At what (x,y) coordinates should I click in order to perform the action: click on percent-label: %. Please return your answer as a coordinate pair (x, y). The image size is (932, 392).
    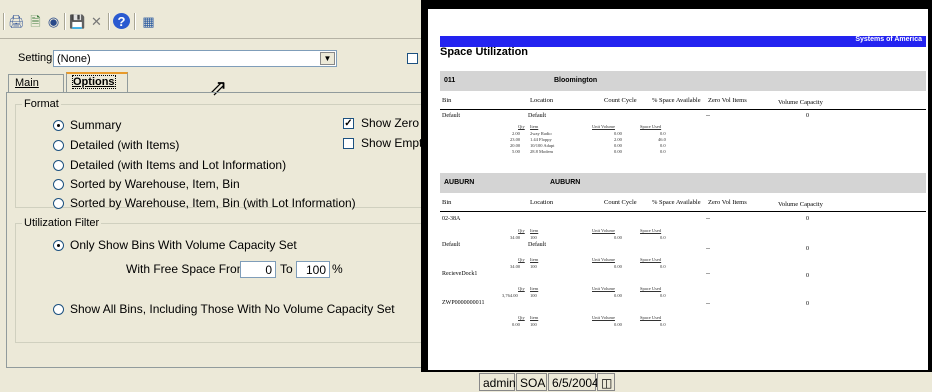
    Looking at the image, I should click on (337, 269).